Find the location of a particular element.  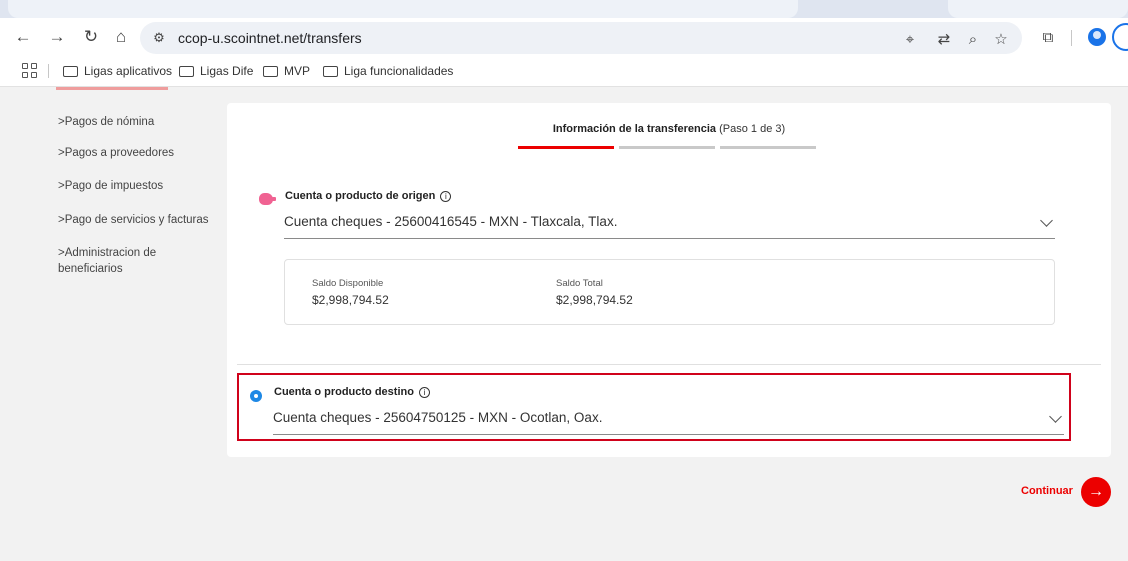

reload-icon: ↻ is located at coordinates (91, 37).